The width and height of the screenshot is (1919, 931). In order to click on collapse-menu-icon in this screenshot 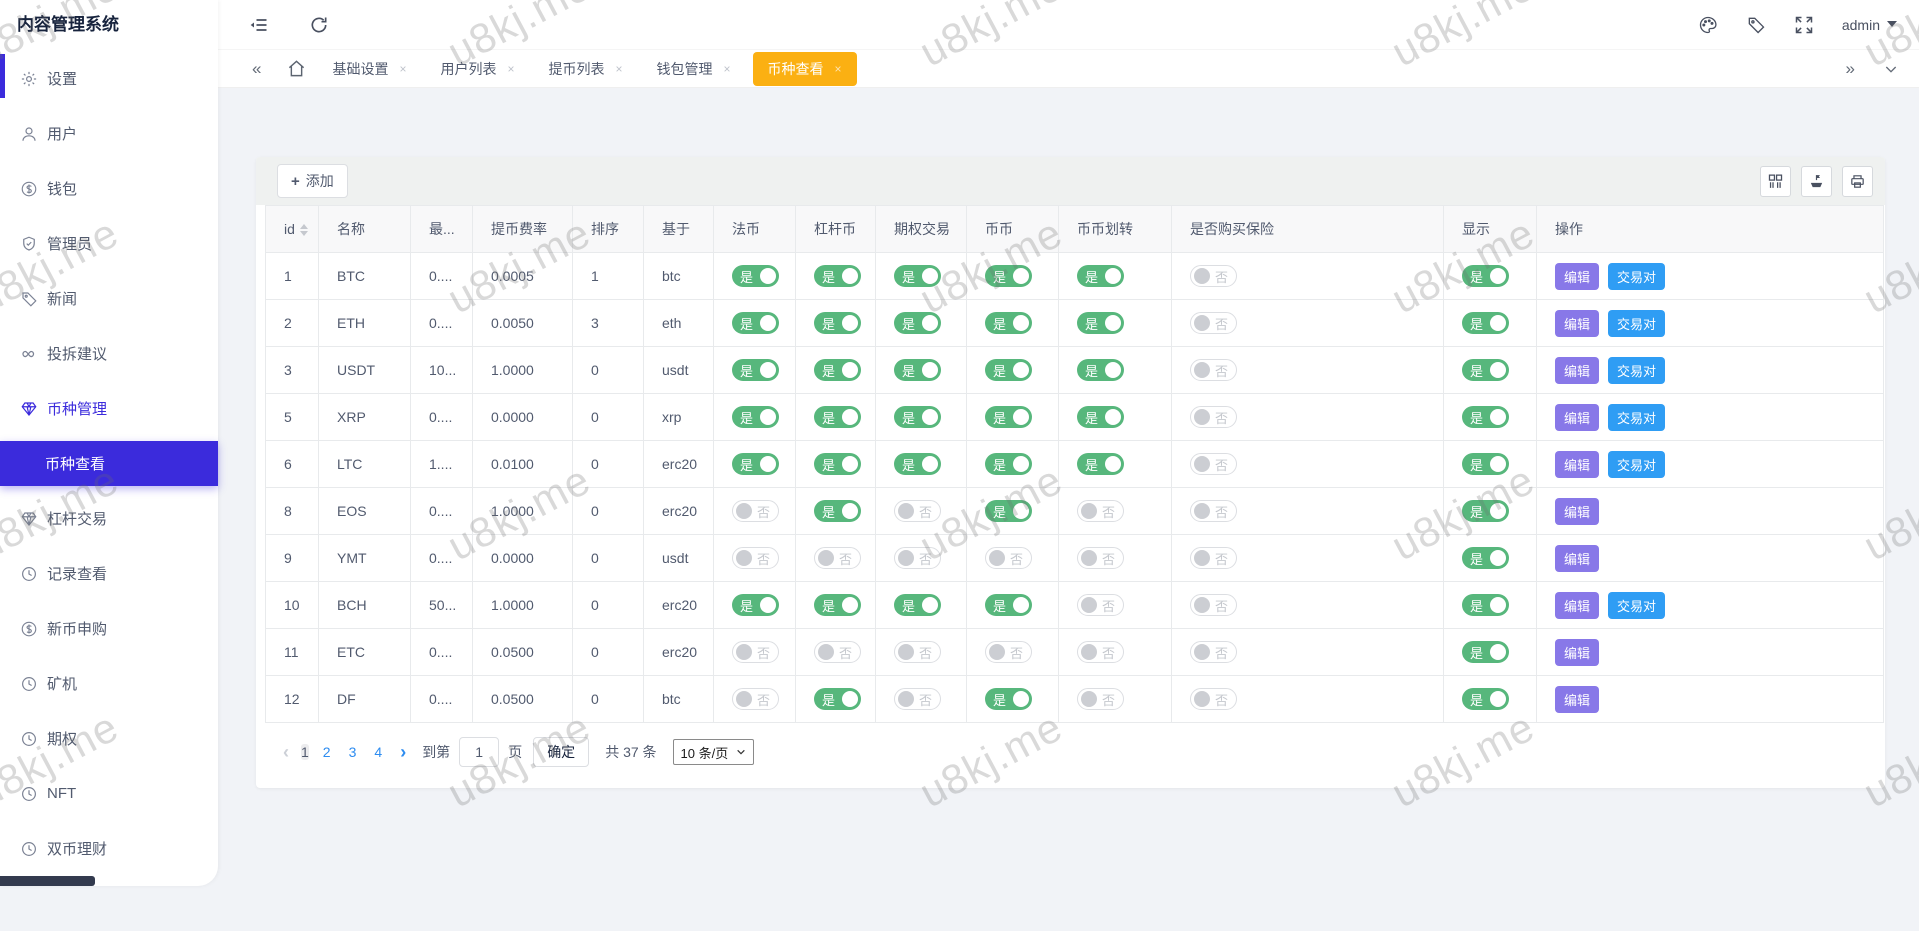, I will do `click(259, 25)`.